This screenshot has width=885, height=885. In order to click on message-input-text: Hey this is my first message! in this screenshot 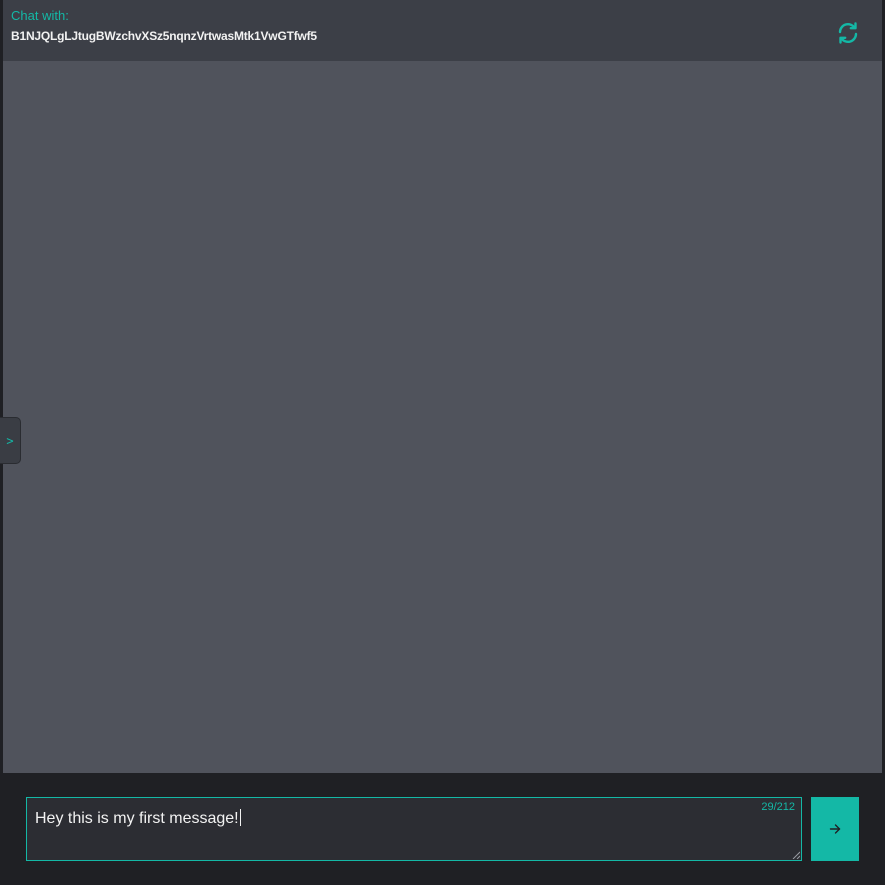, I will do `click(138, 818)`.